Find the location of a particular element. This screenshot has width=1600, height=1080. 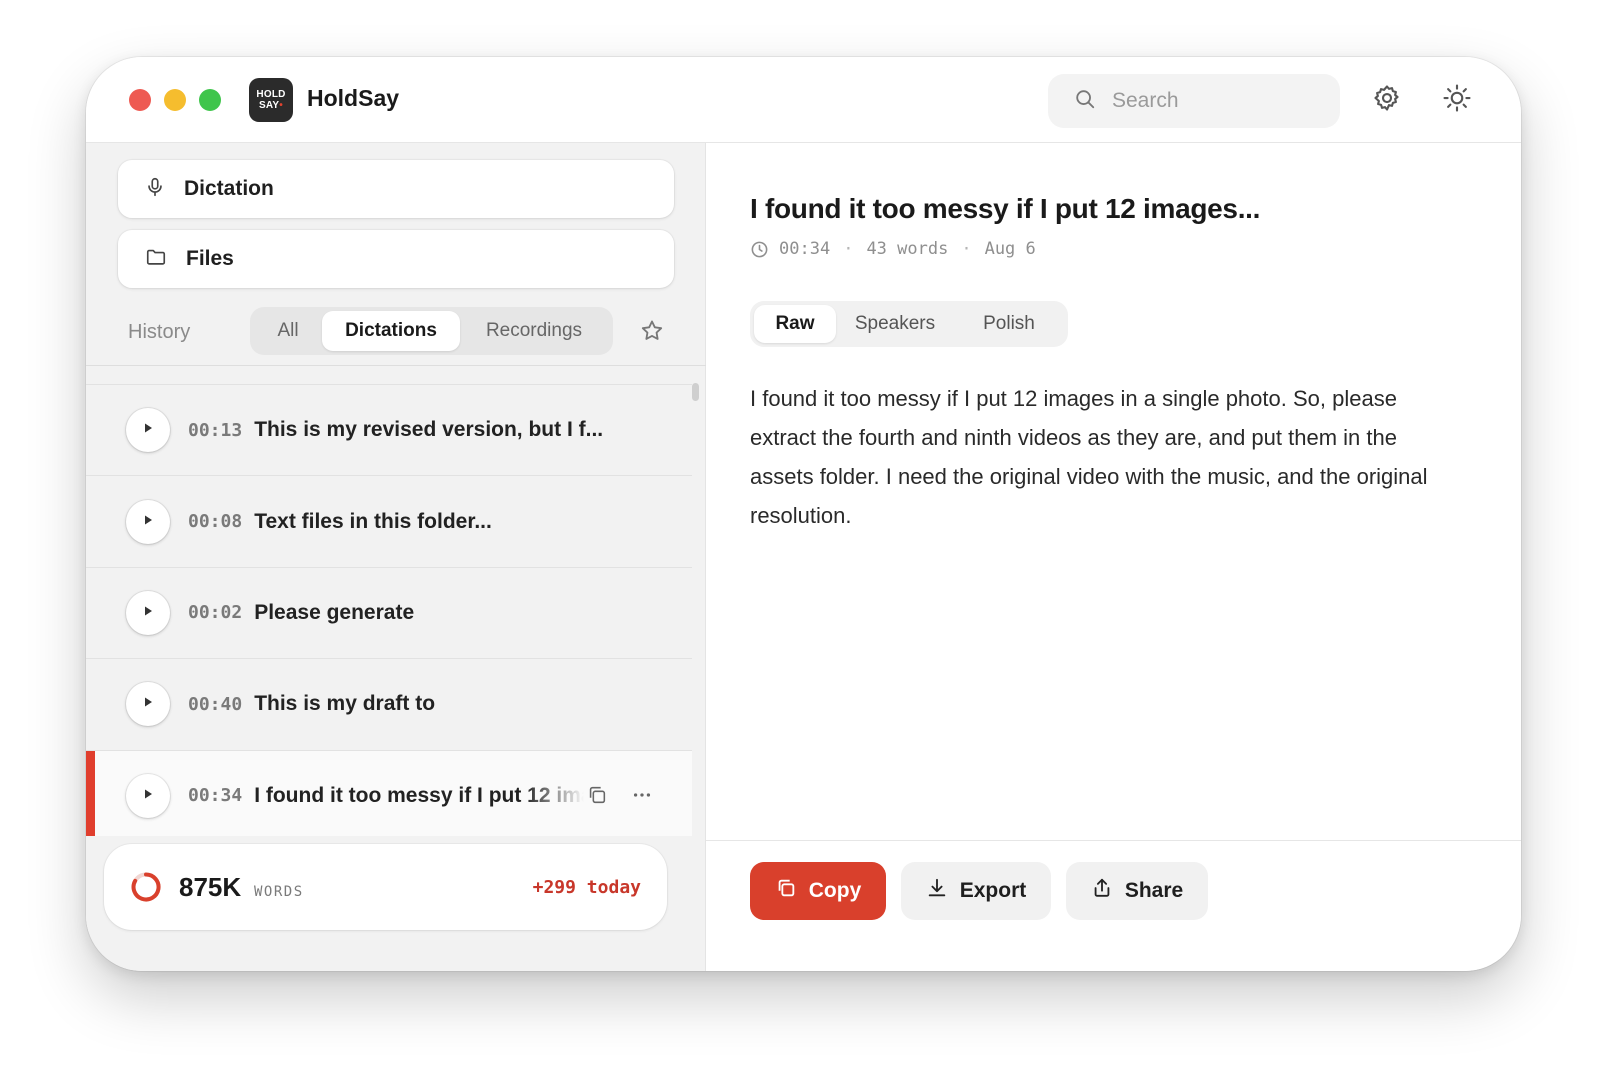

progress-ring-icon is located at coordinates (146, 889).